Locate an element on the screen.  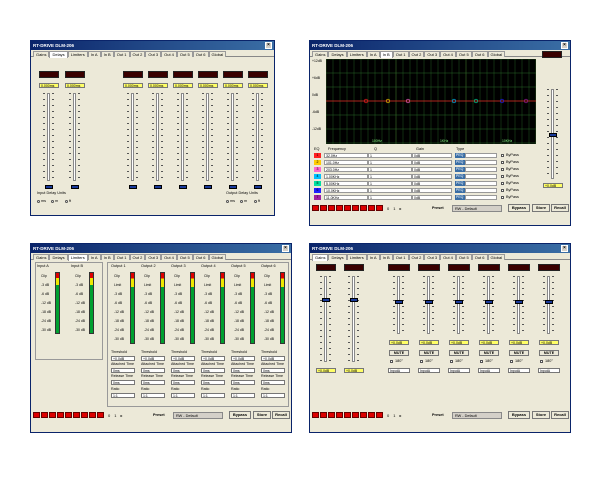
attack-time-input: 0ms is located at coordinates (273, 370).